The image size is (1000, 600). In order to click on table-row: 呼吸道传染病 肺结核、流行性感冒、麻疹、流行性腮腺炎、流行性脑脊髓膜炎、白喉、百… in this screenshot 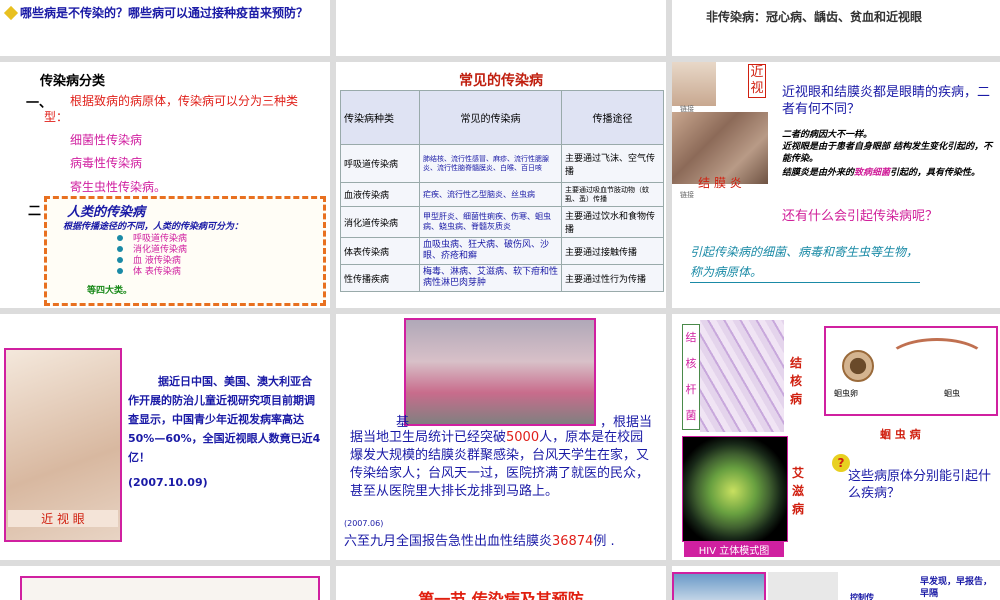, I will do `click(502, 163)`.